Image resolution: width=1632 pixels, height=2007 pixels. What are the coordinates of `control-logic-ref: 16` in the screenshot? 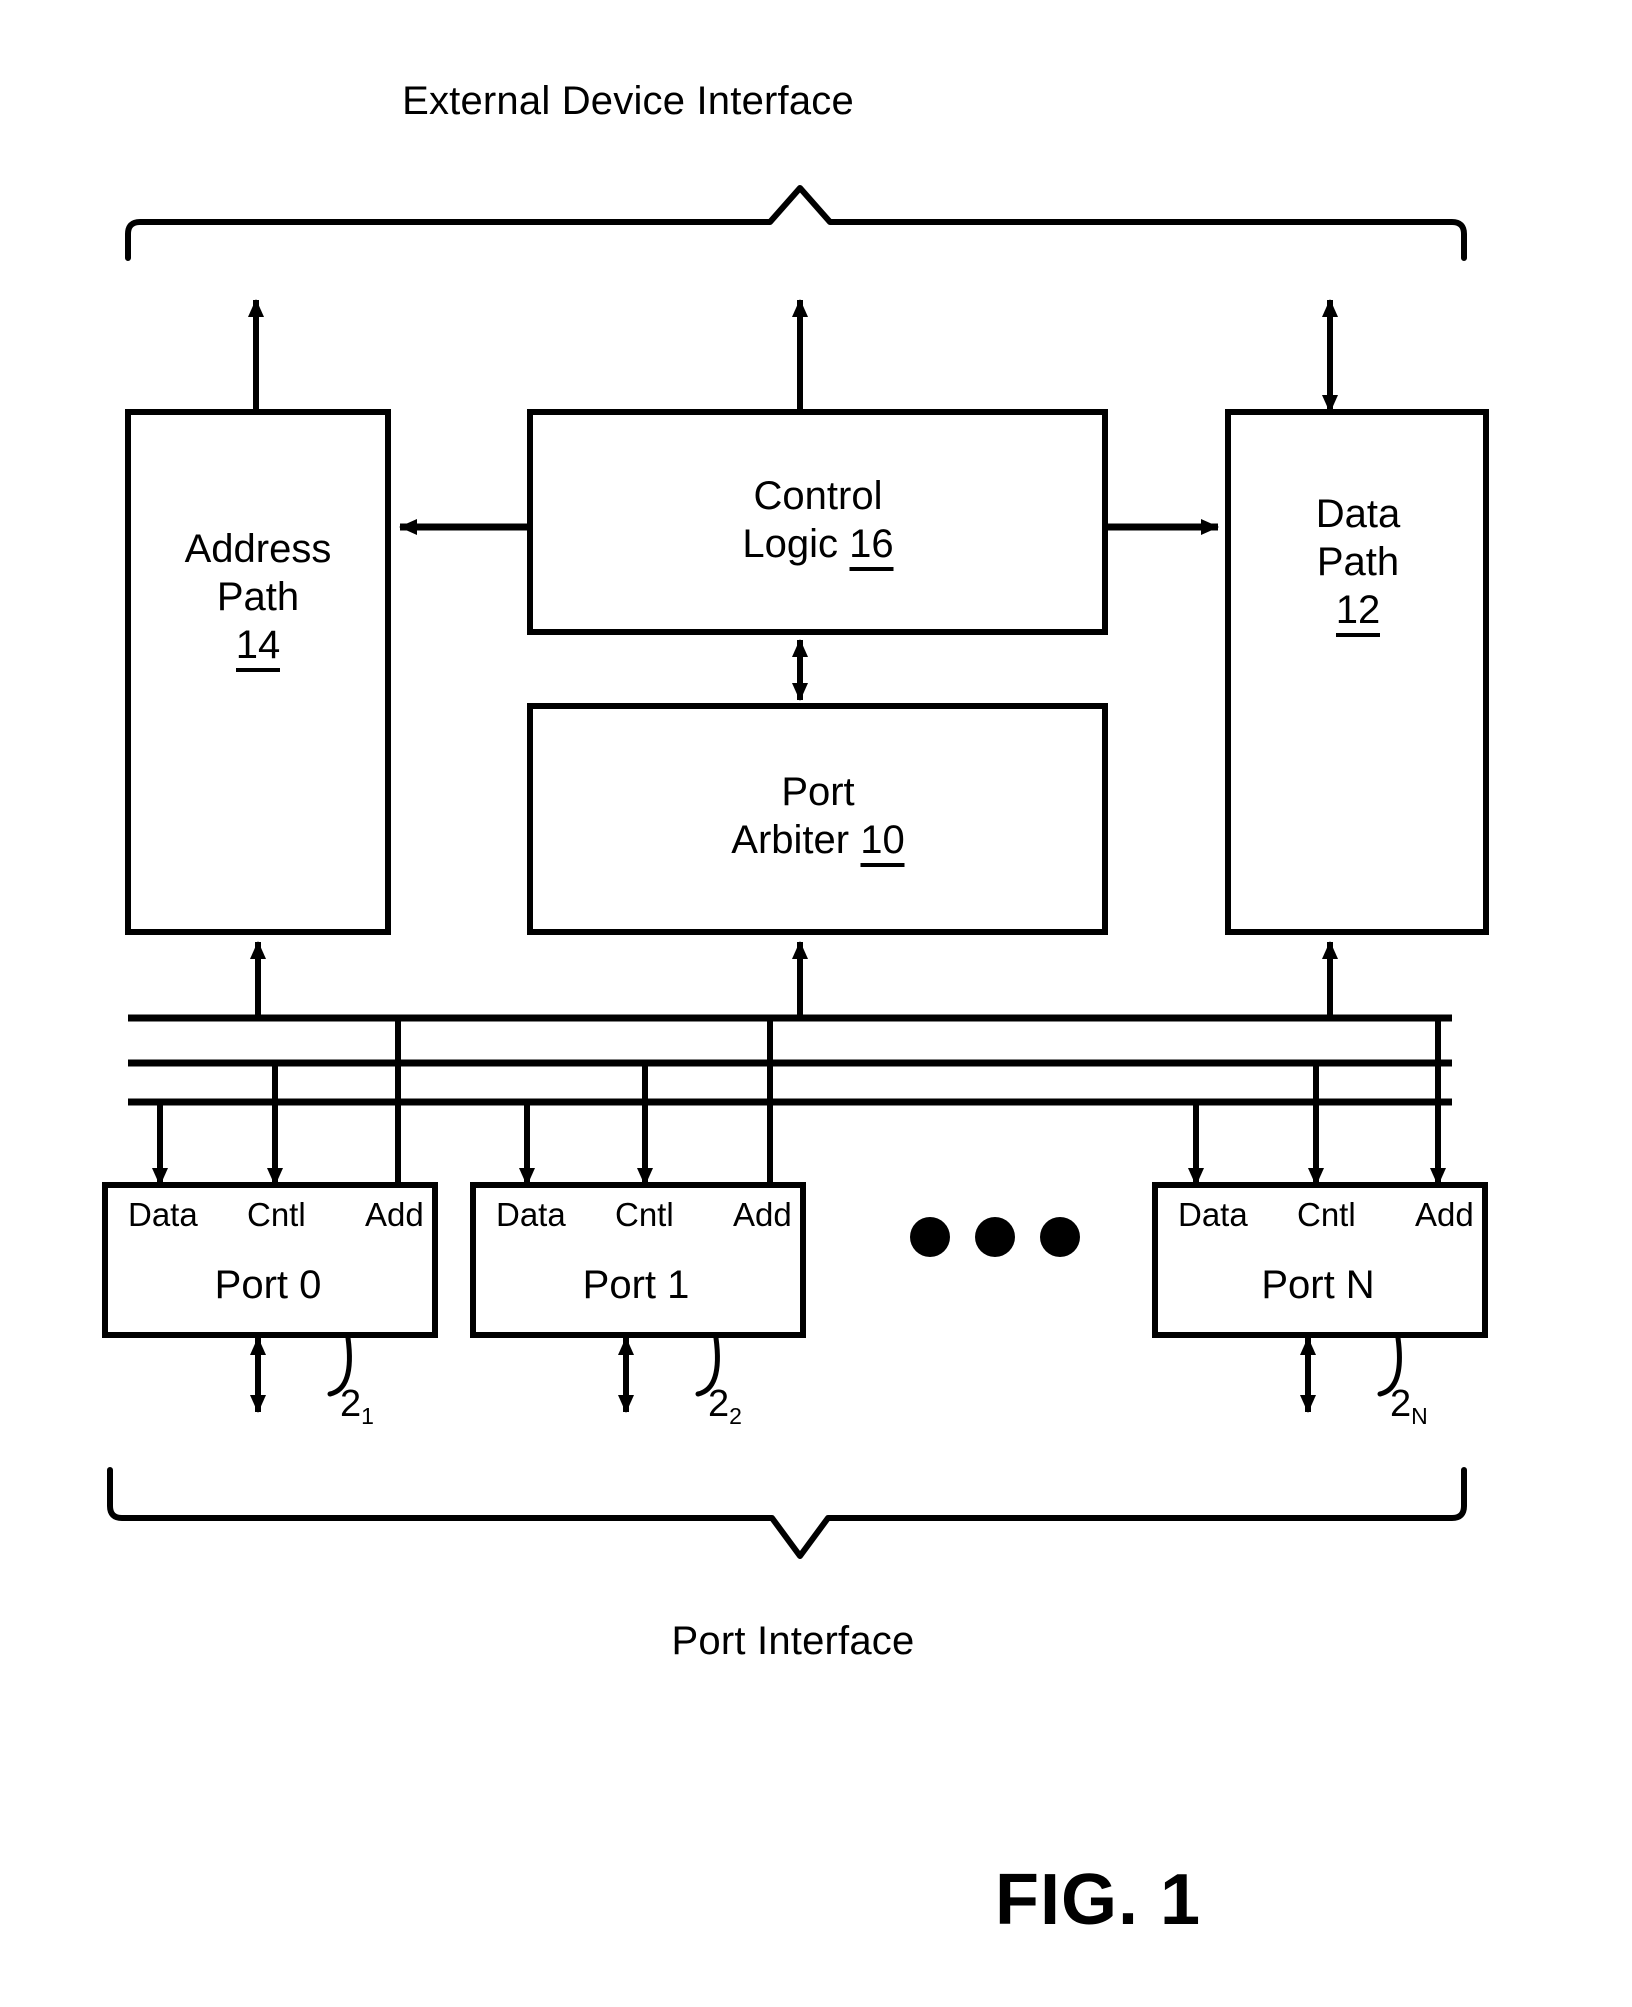 It's located at (871, 546).